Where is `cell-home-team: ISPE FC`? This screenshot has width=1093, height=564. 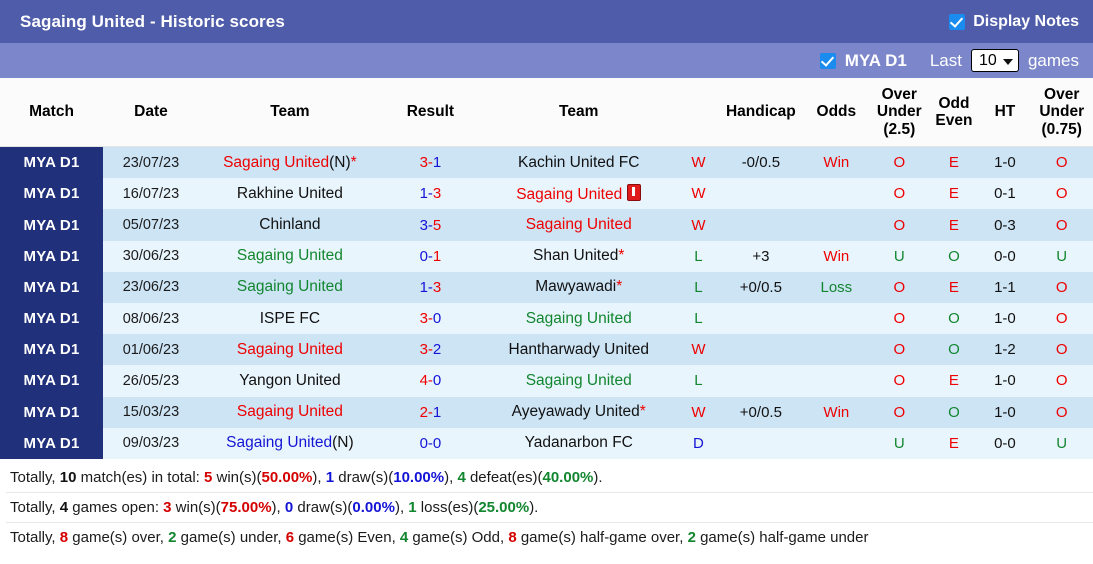
cell-home-team: ISPE FC is located at coordinates (289, 319).